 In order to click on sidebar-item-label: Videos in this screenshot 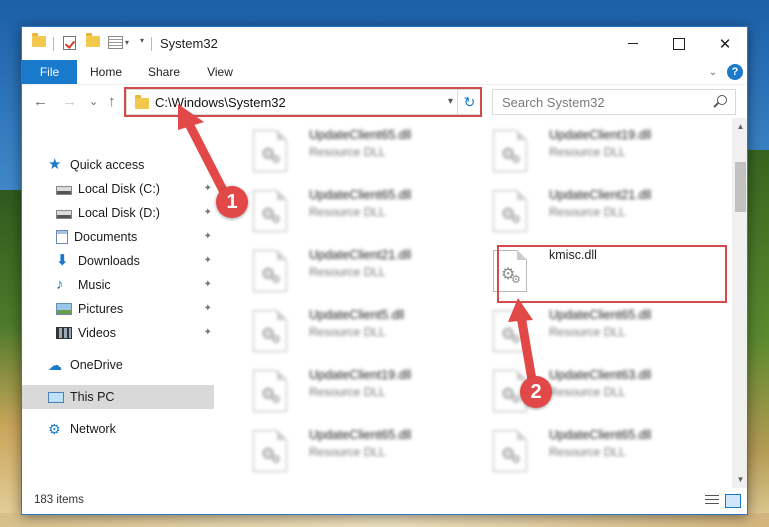, I will do `click(97, 333)`.